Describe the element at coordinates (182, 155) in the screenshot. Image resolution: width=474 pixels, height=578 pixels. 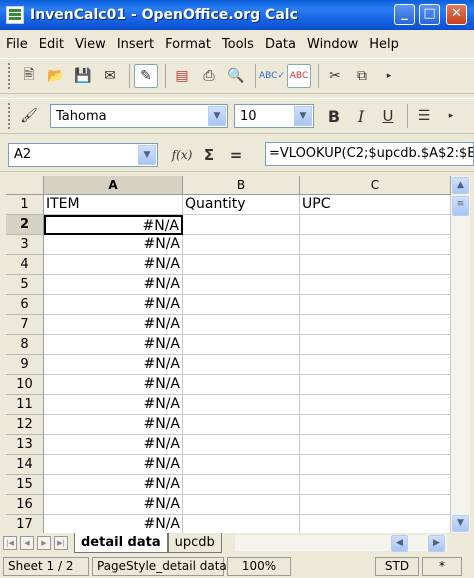
I see `function-wizard-icon: f(x)` at that location.